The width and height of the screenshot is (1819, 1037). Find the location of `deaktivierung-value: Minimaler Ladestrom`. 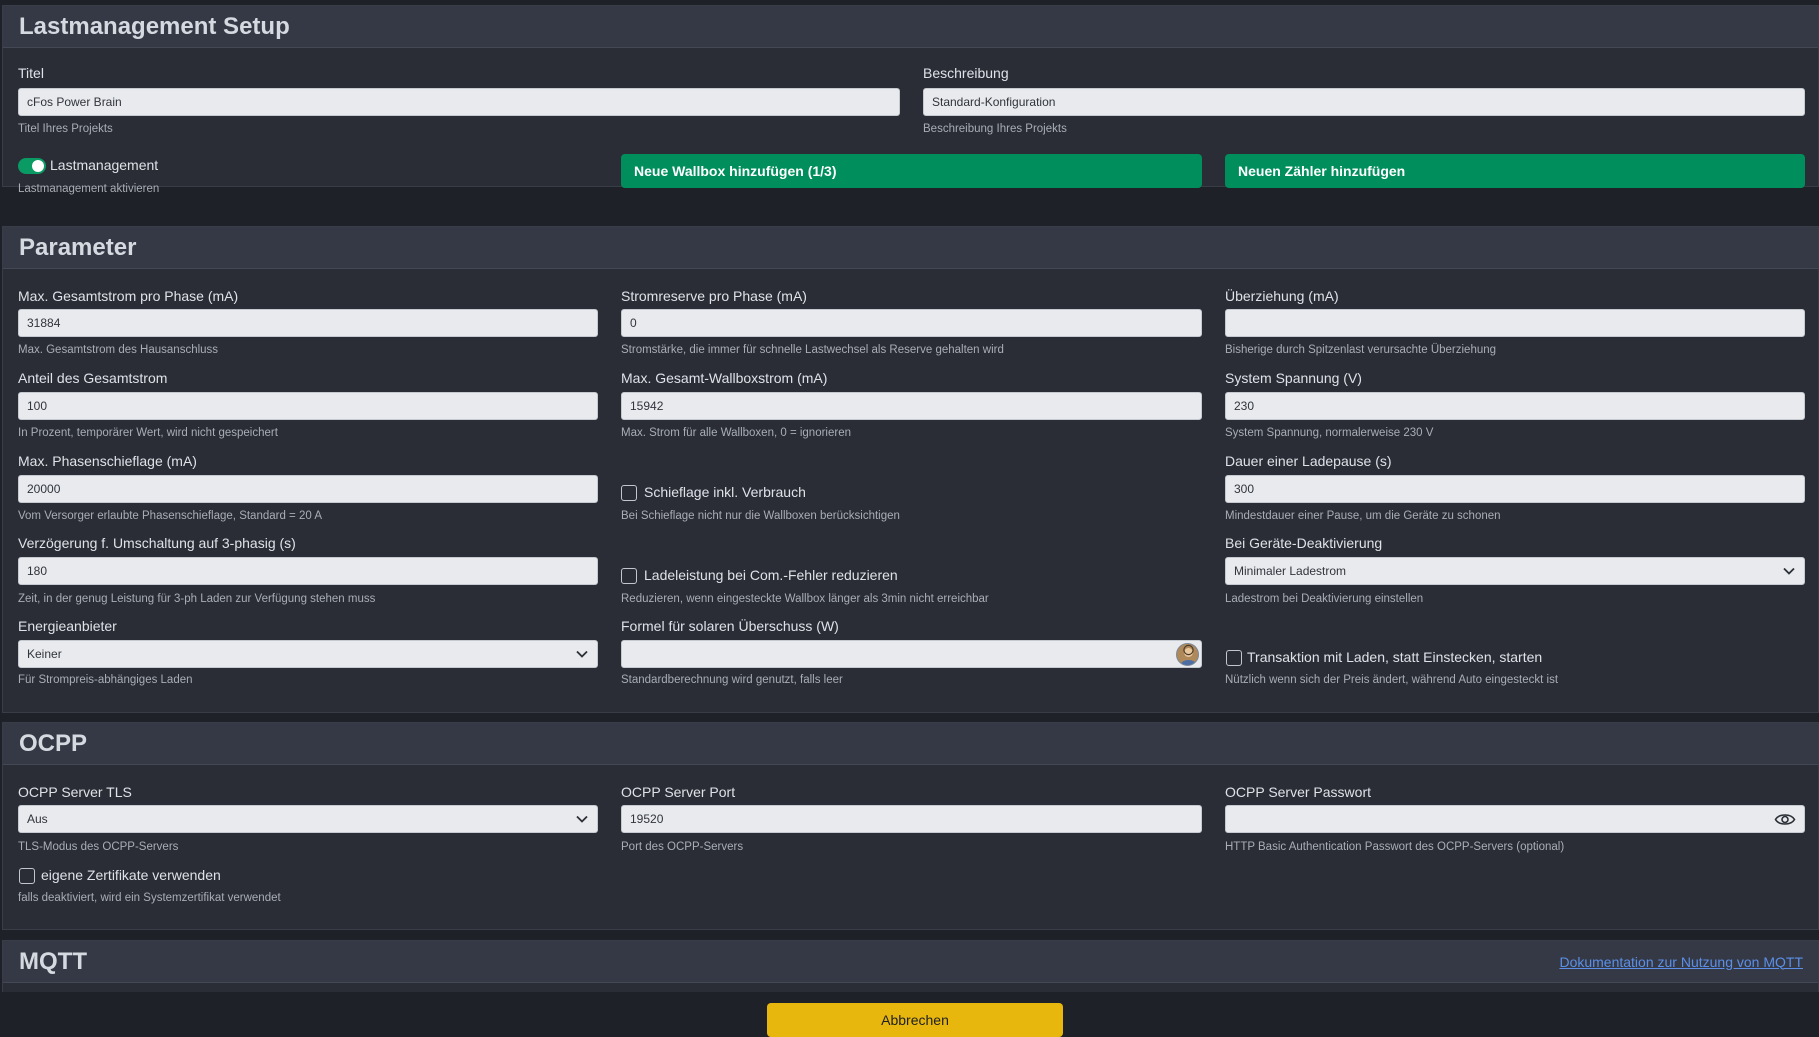

deaktivierung-value: Minimaler Ladestrom is located at coordinates (1290, 571).